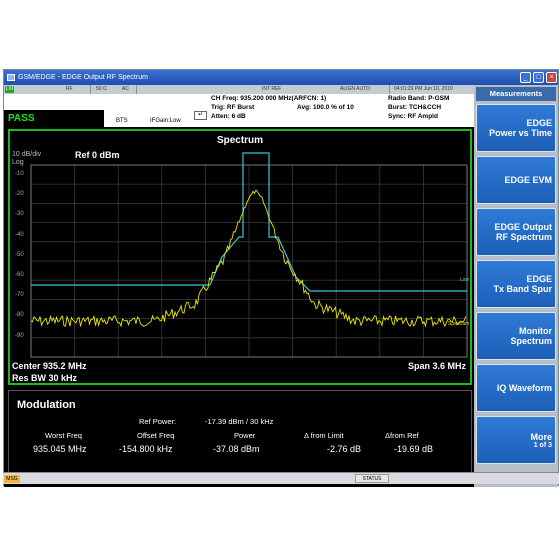  What do you see at coordinates (101, 89) in the screenshot?
I see `impedance-label: 50 Ω` at bounding box center [101, 89].